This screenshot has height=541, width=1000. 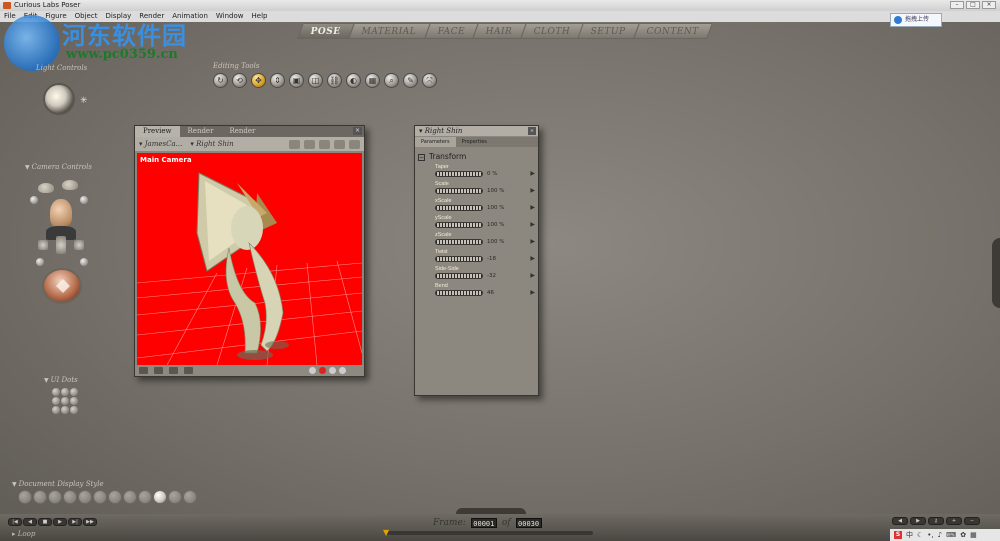 I want to click on light-trackball, so click(x=59, y=99).